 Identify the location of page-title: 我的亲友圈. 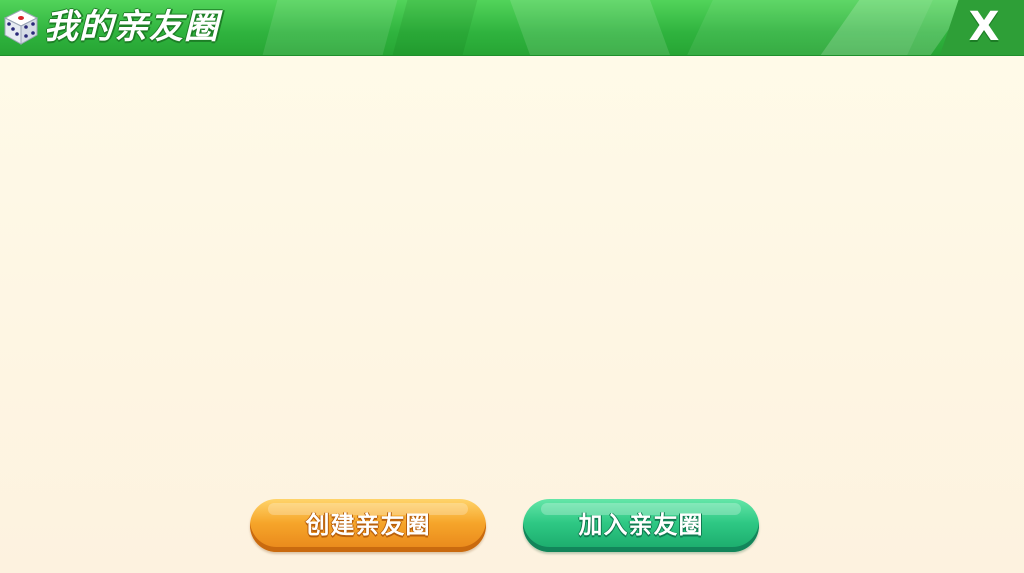
(131, 27).